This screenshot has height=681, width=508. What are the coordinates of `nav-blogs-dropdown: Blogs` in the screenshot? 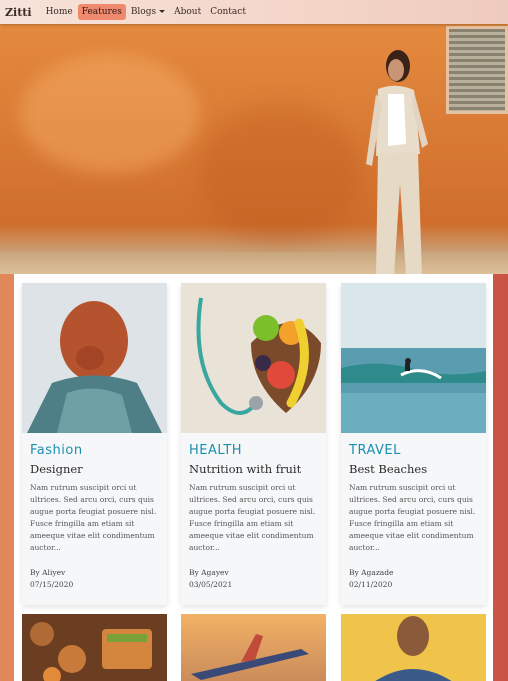 It's located at (148, 12).